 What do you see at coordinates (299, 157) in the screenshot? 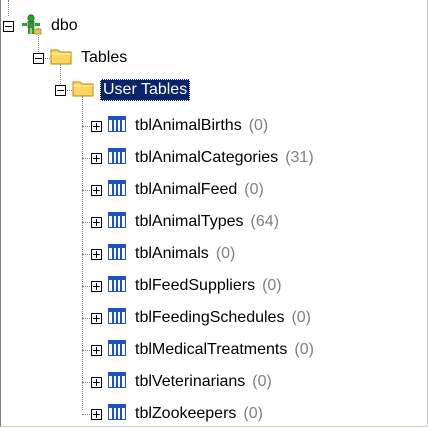
I see `row-count: (31)` at bounding box center [299, 157].